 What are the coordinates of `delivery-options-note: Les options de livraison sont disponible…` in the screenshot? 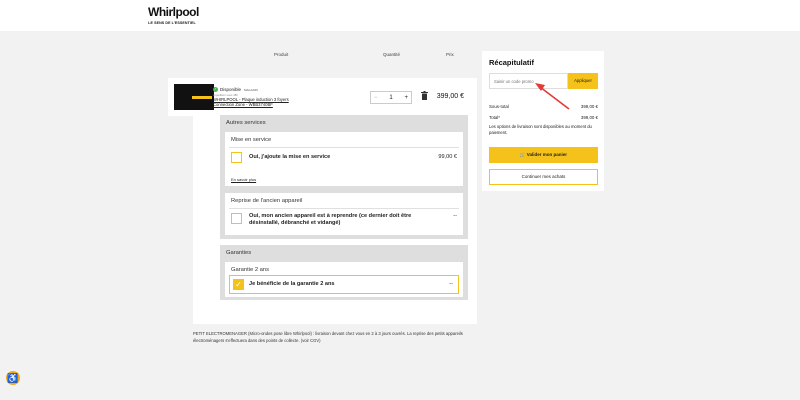 It's located at (540, 129).